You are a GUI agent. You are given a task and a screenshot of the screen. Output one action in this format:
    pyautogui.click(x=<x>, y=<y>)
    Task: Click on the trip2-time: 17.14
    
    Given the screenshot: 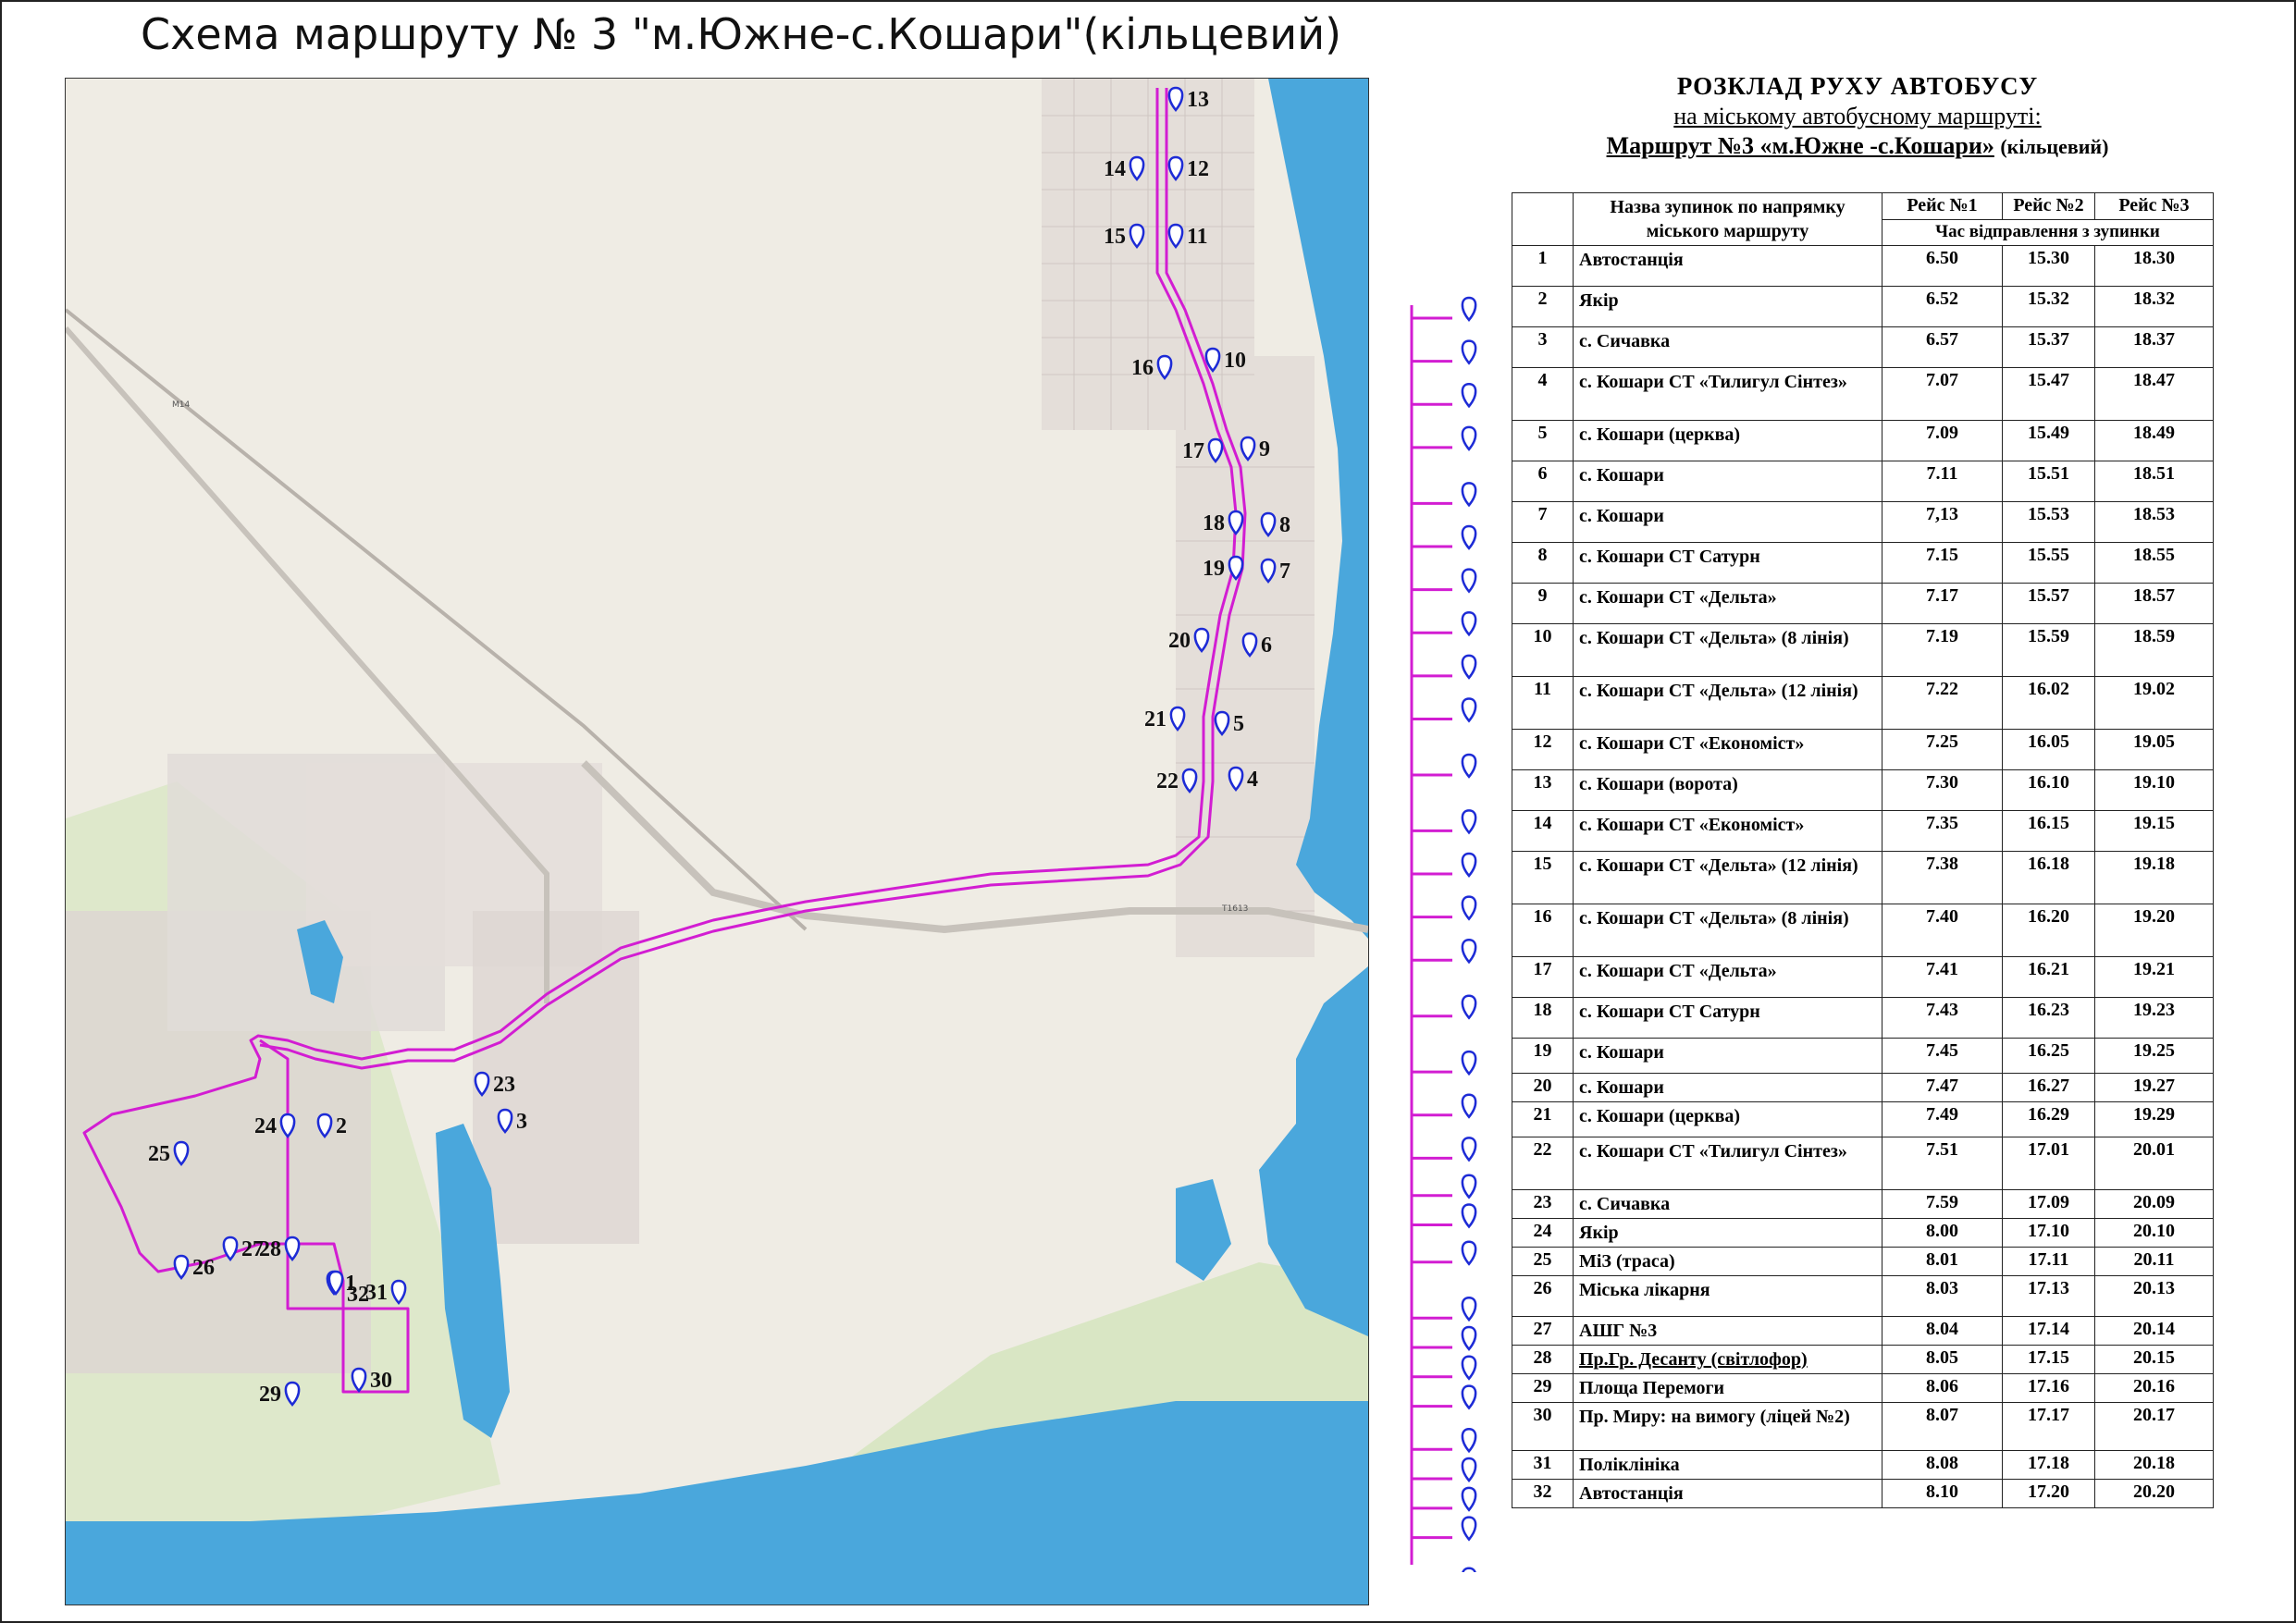 What is the action you would take?
    pyautogui.click(x=2048, y=1331)
    